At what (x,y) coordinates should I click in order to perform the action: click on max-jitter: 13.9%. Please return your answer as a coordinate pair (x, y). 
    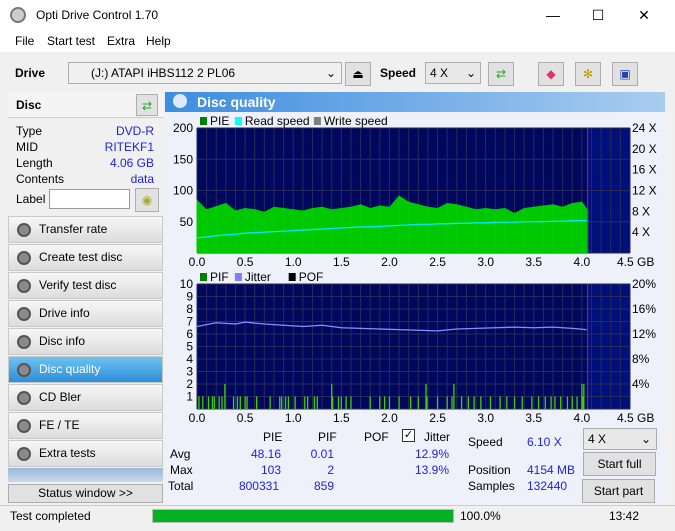
    Looking at the image, I should click on (431, 470).